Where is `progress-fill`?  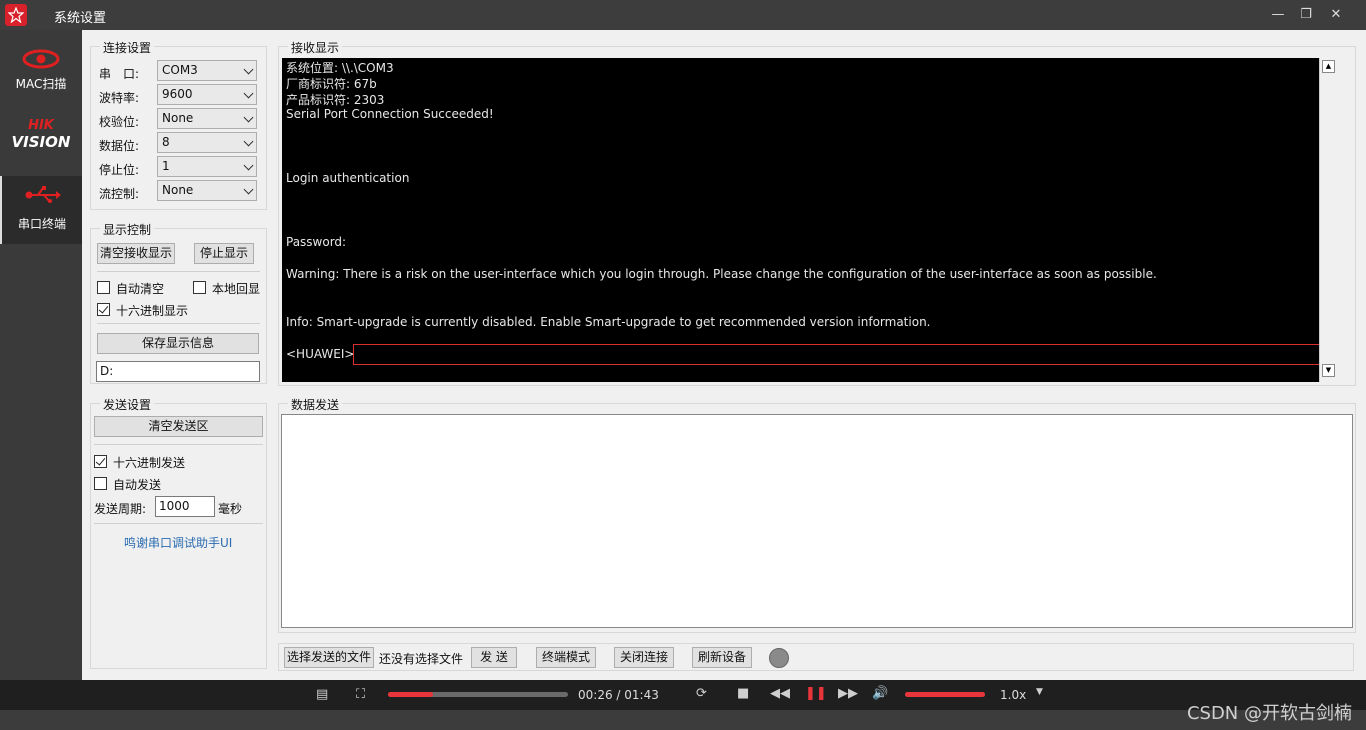
progress-fill is located at coordinates (410, 694).